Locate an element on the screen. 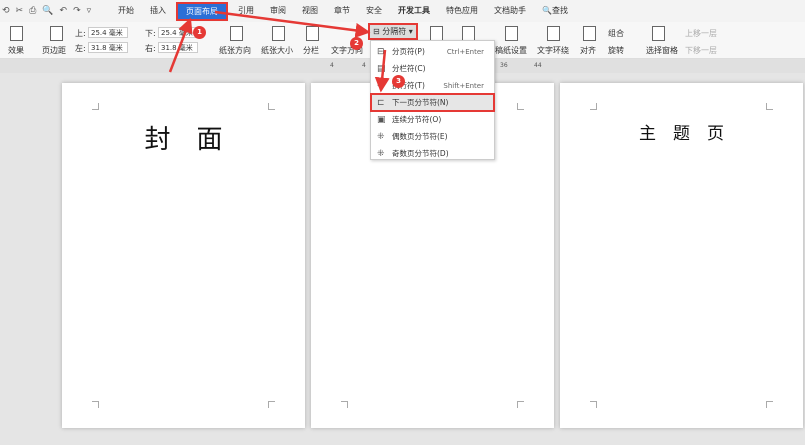 This screenshot has height=445, width=805. continuous-section-icon: ▣ is located at coordinates (381, 119).